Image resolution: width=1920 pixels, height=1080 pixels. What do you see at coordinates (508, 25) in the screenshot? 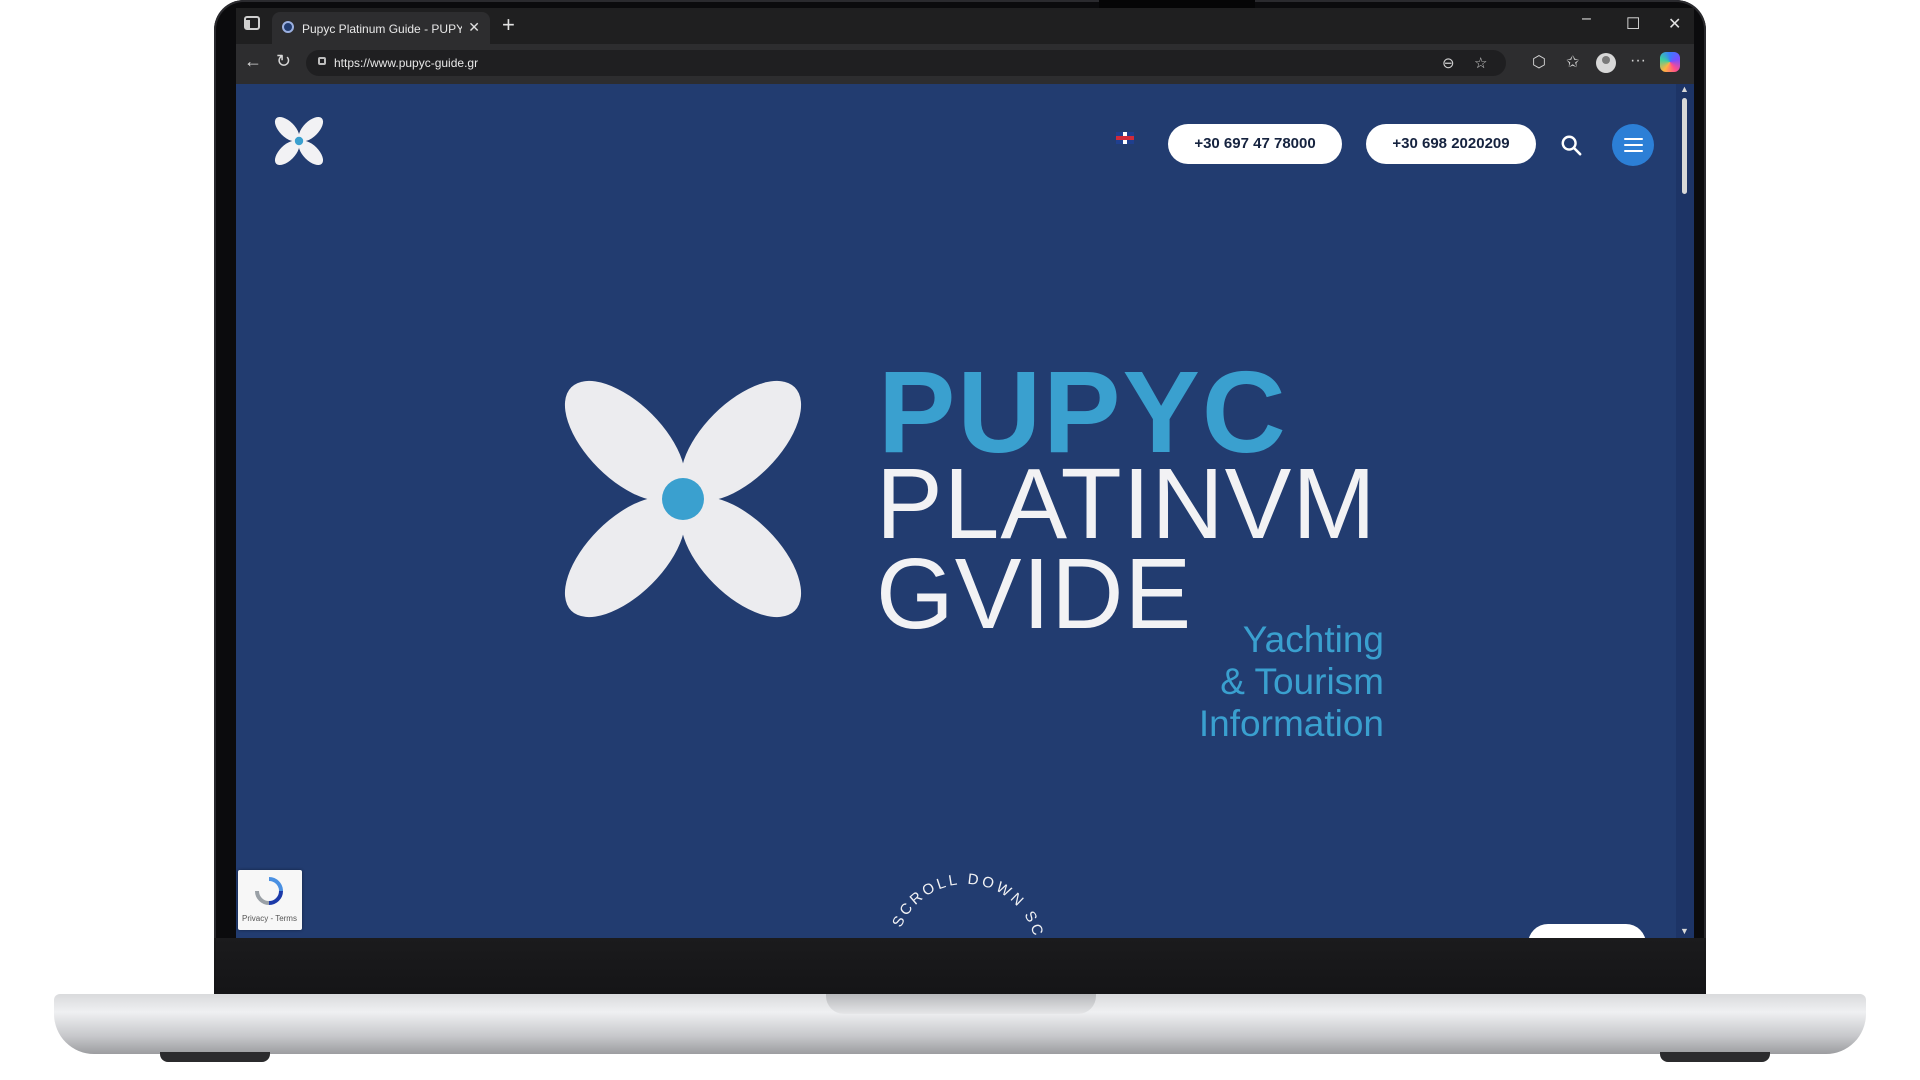
I see `new-tab-icon: +` at bounding box center [508, 25].